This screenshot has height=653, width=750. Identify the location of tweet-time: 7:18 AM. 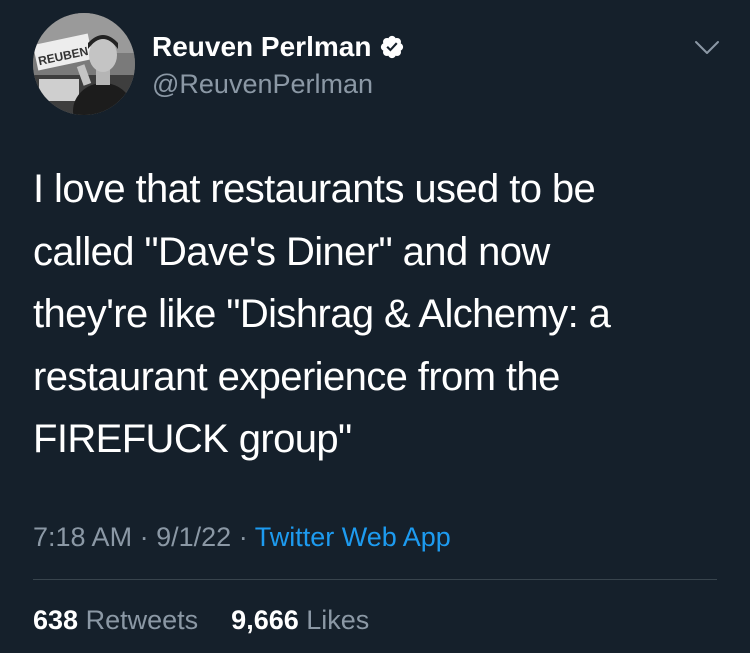
(82, 537).